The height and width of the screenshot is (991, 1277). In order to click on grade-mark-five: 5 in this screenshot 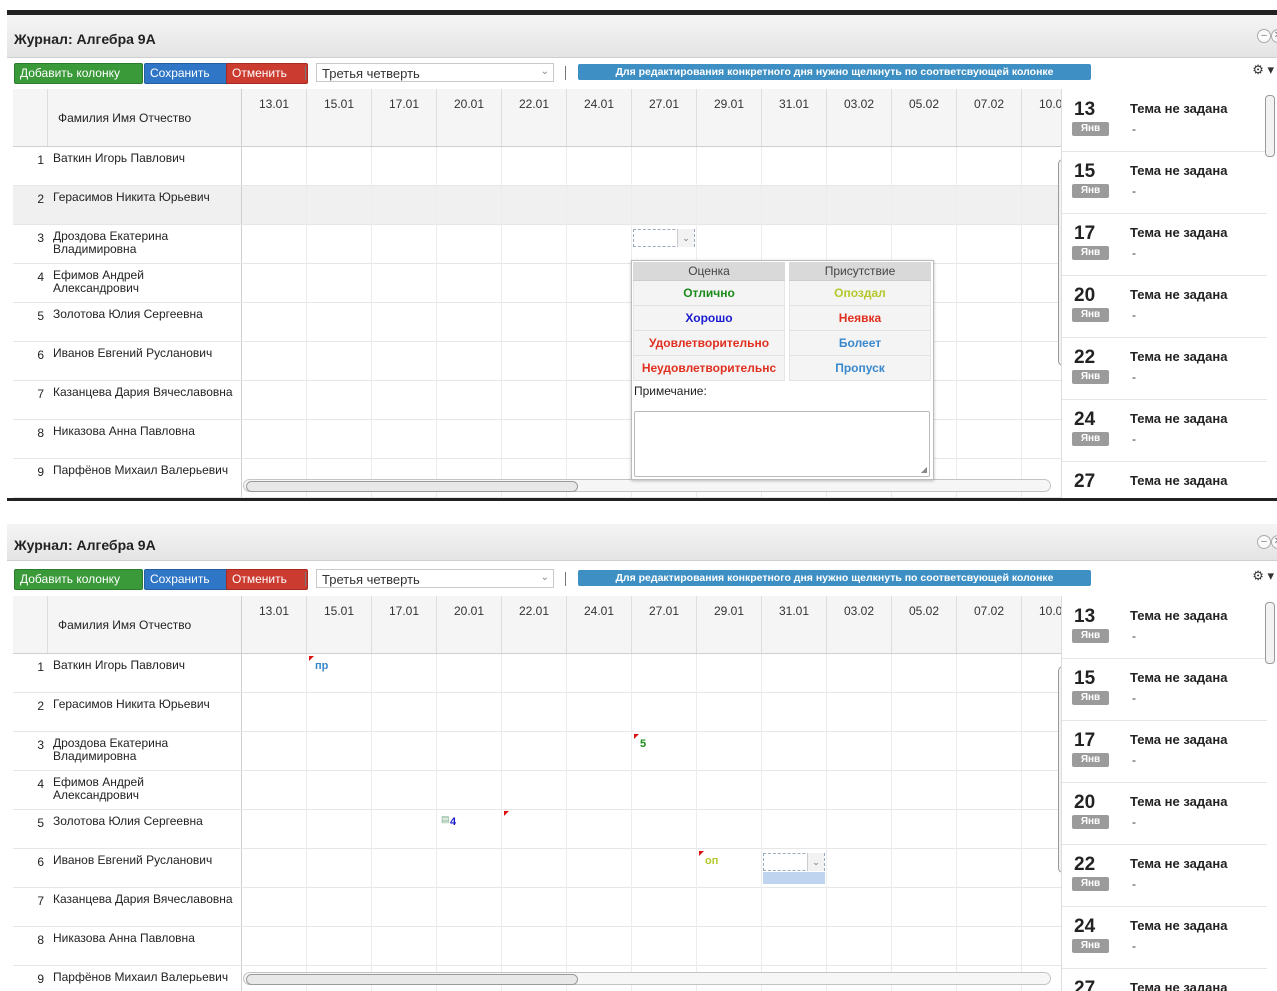, I will do `click(643, 744)`.